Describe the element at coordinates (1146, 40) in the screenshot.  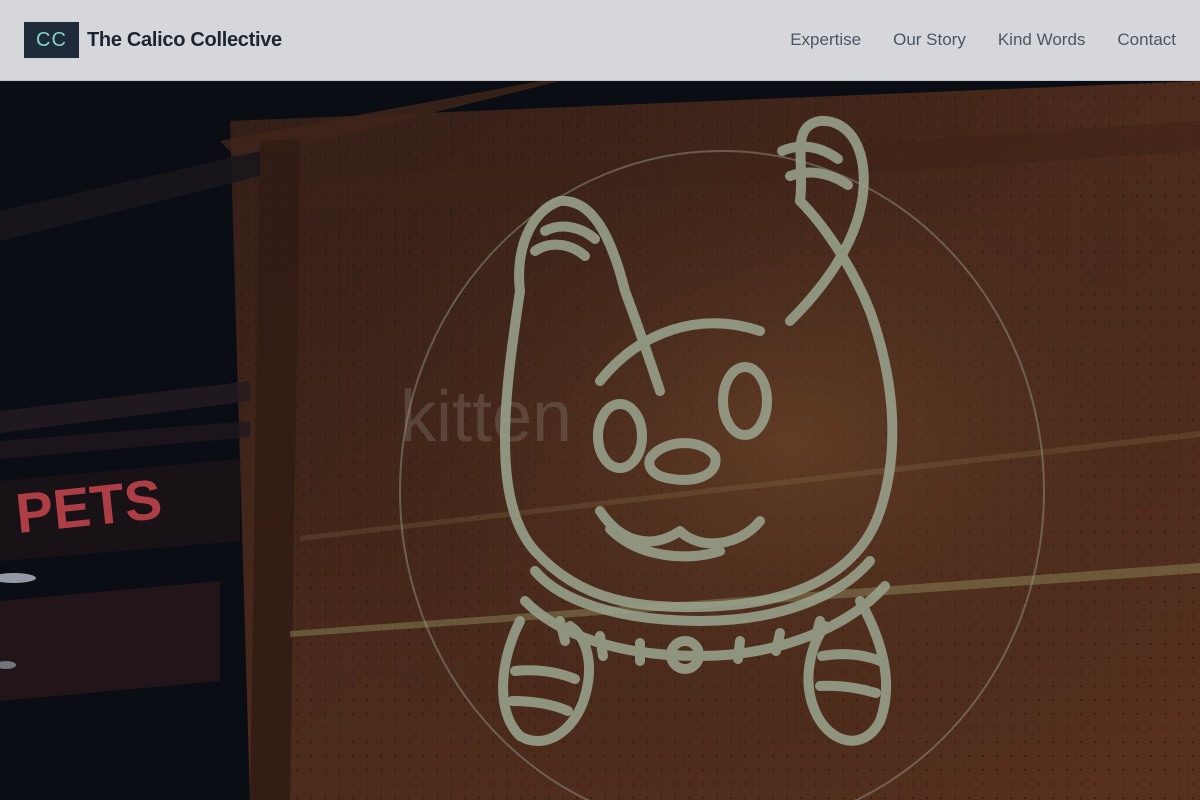
I see `nav-link-contact: Contact` at that location.